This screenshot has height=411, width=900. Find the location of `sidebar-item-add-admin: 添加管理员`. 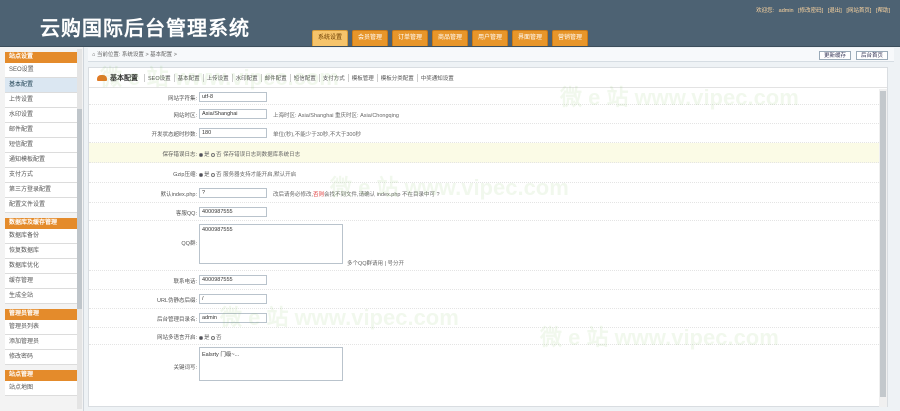

sidebar-item-add-admin: 添加管理员 is located at coordinates (41, 342).